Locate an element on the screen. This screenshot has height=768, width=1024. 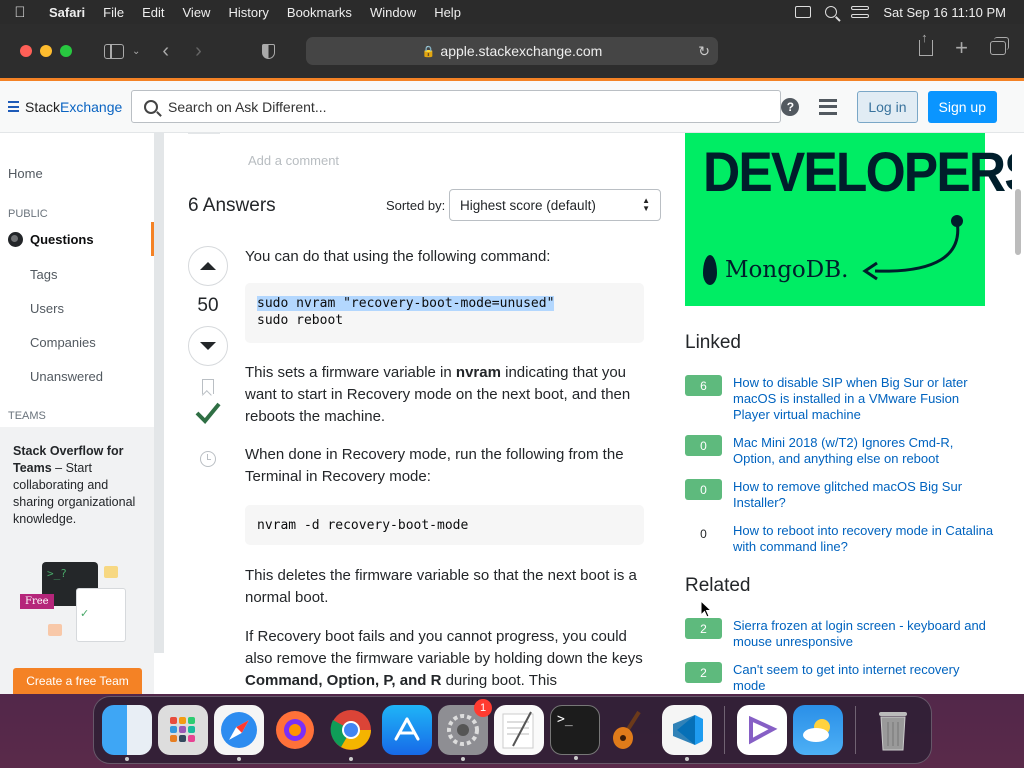
menu-history: History is located at coordinates (248, 12).